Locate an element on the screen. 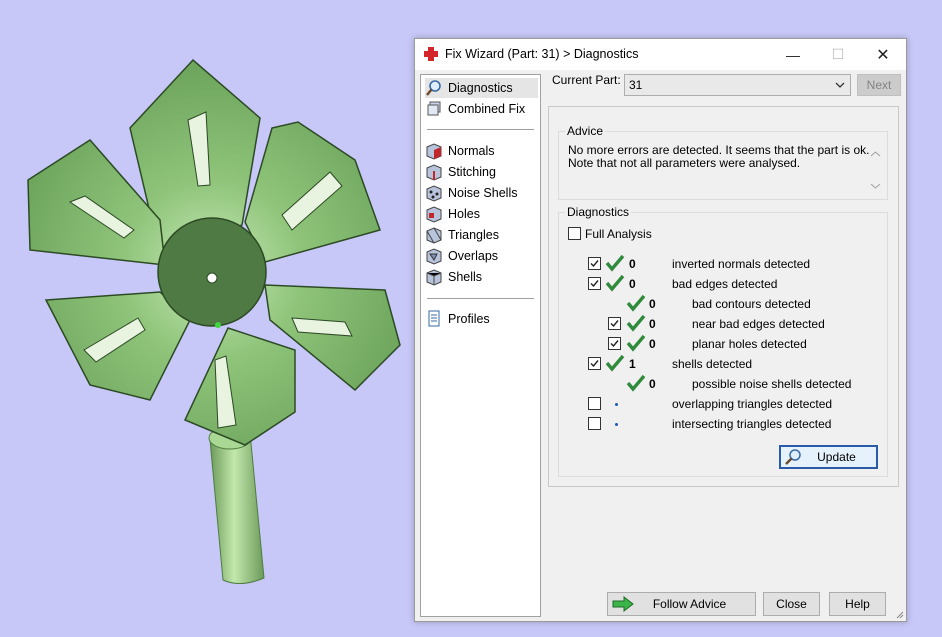 Image resolution: width=942 pixels, height=637 pixels. sidebar-divider is located at coordinates (480, 298).